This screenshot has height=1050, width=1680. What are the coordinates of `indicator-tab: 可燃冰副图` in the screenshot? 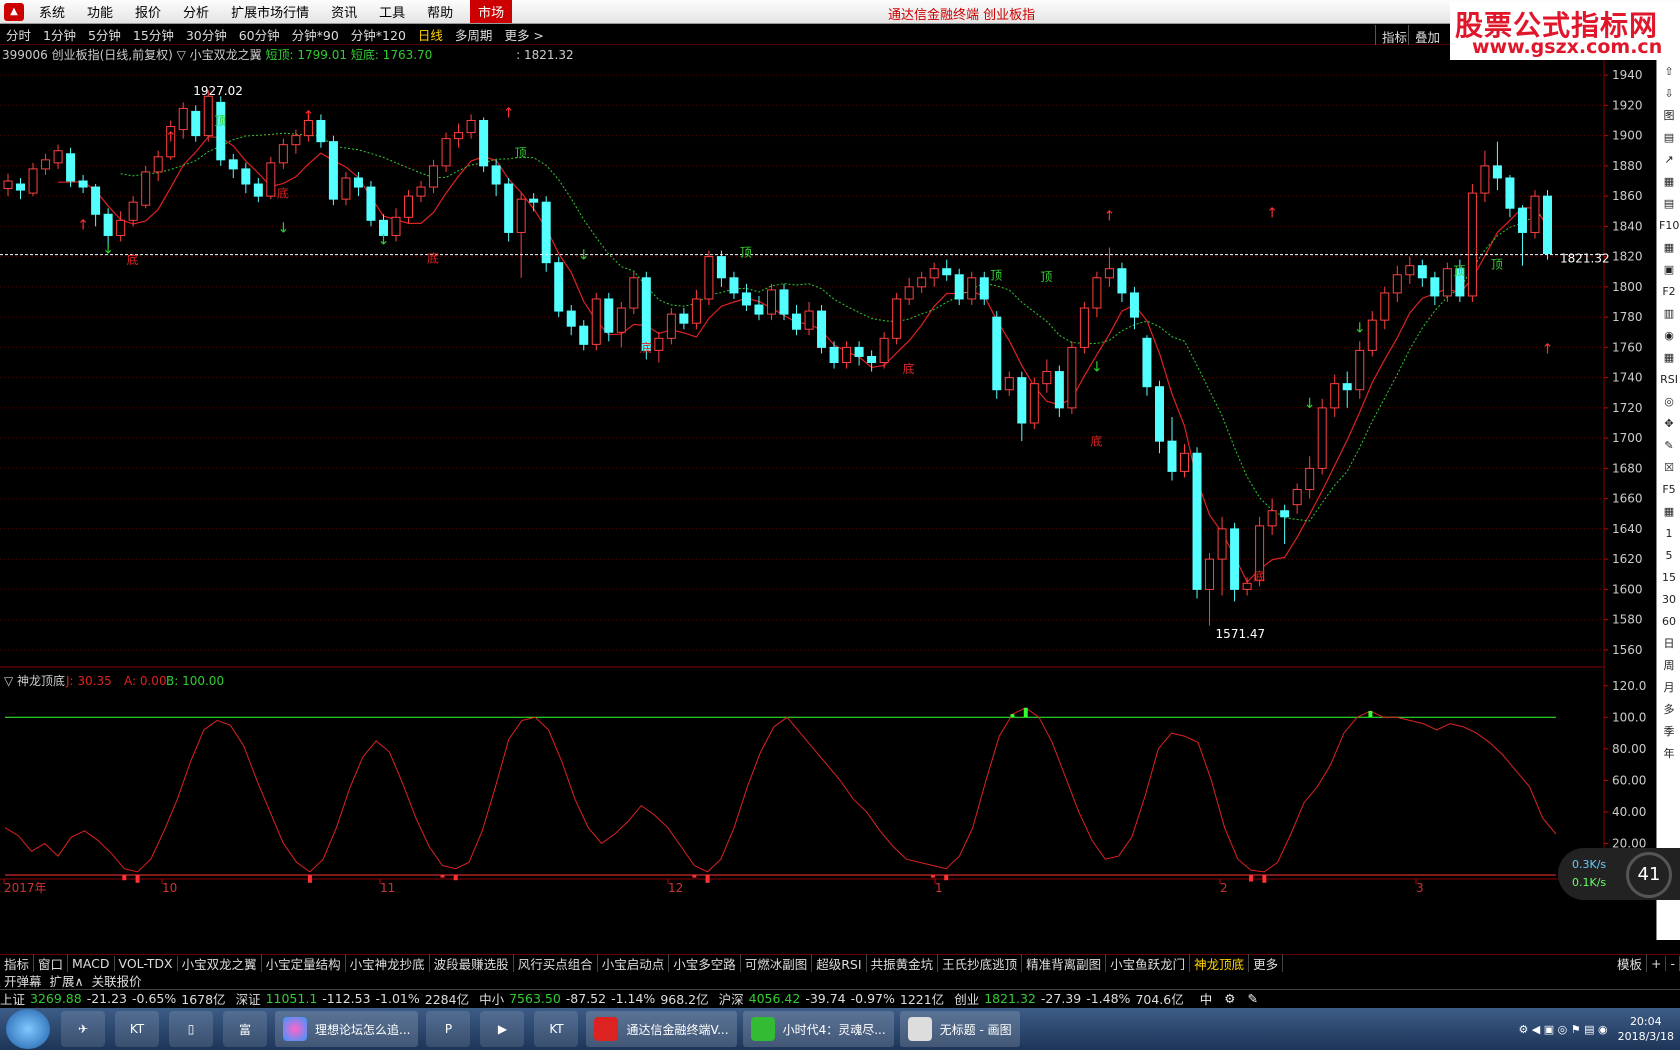 It's located at (777, 963).